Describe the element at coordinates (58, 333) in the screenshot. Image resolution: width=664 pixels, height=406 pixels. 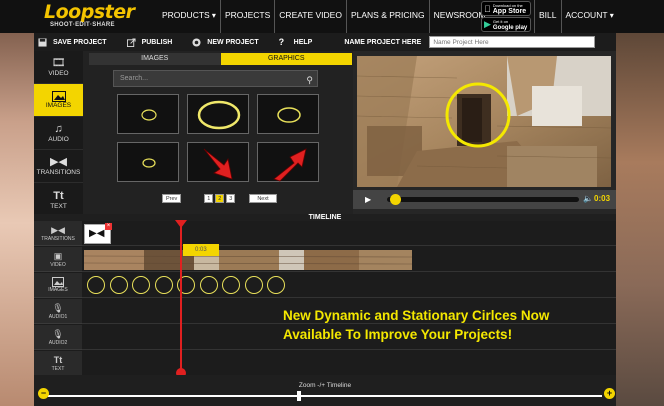
I see `microphone-icon: 🎙` at that location.